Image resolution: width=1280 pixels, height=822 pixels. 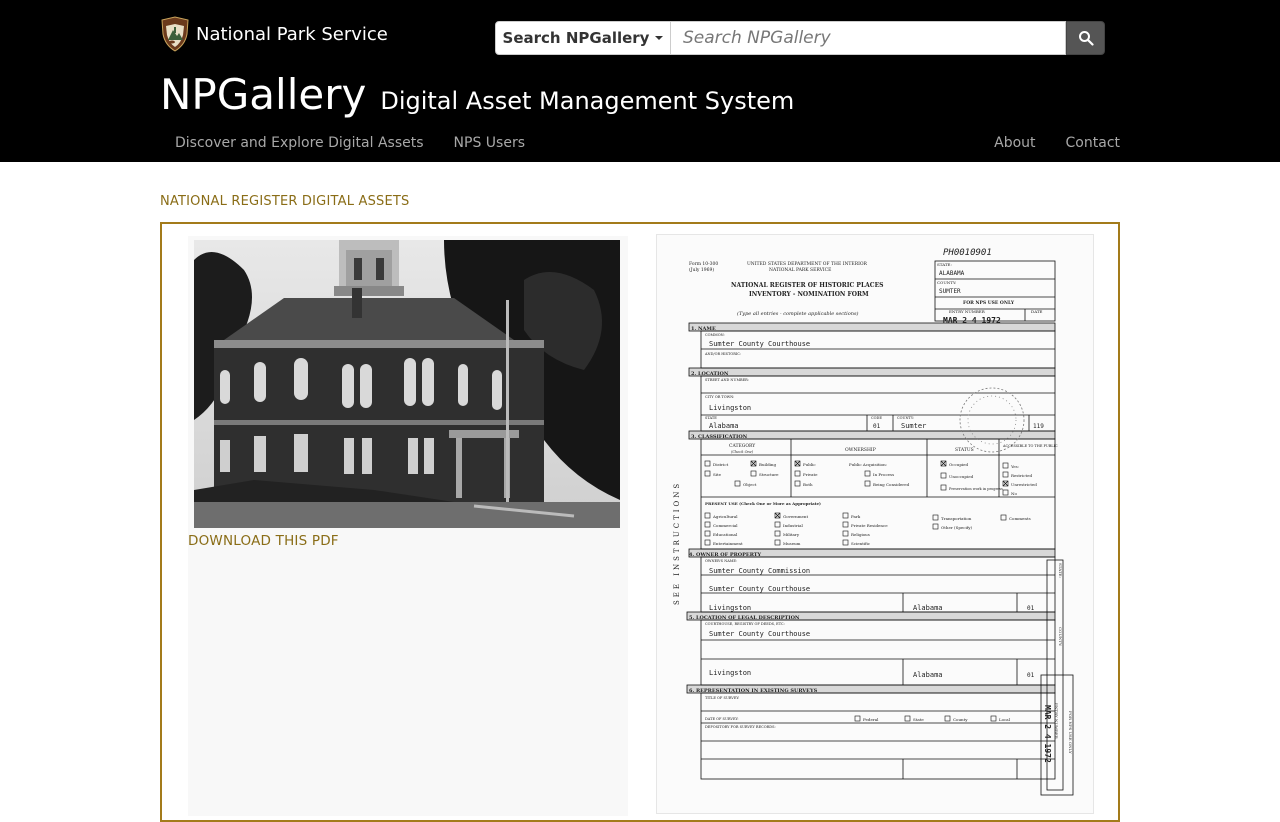 I want to click on nav-nps-users-link: NPS Users, so click(x=489, y=143).